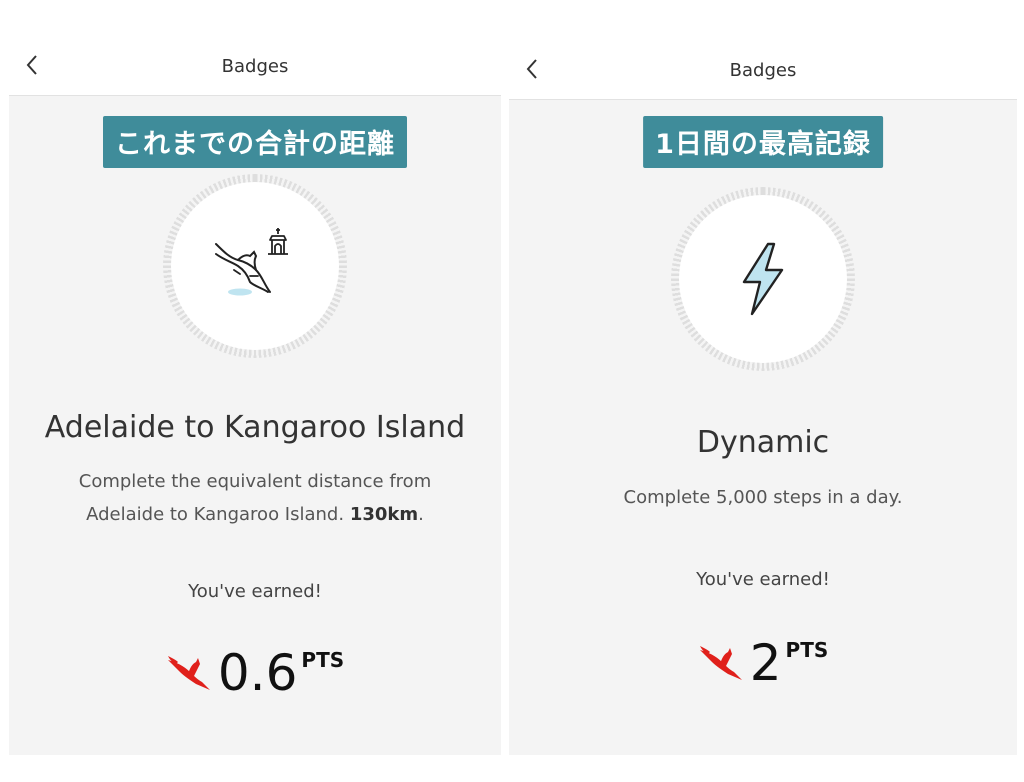  Describe the element at coordinates (765, 663) in the screenshot. I see `points-value: 2` at that location.